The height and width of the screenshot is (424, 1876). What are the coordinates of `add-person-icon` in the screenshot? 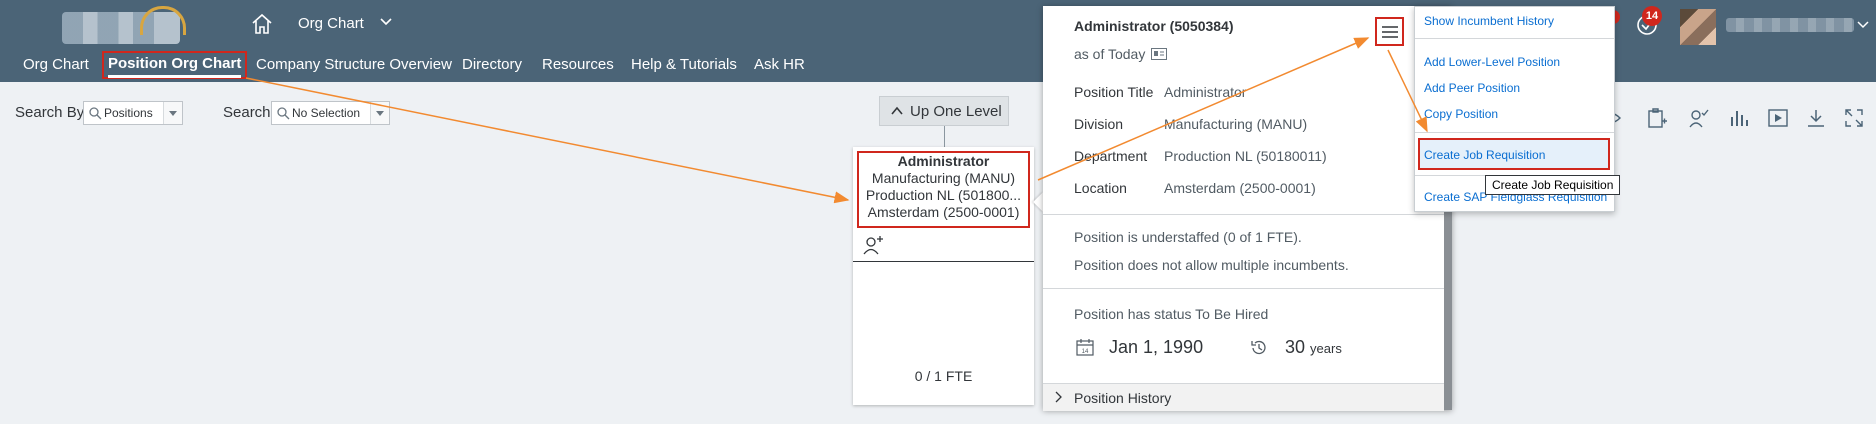 It's located at (873, 245).